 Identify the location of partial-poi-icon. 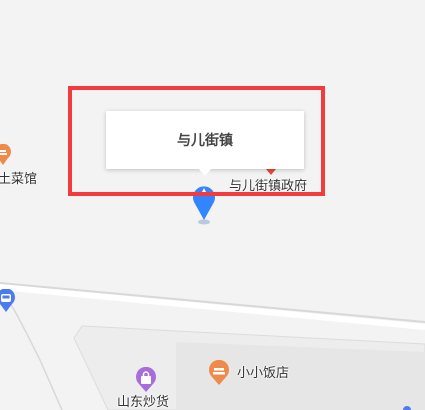
(407, 405).